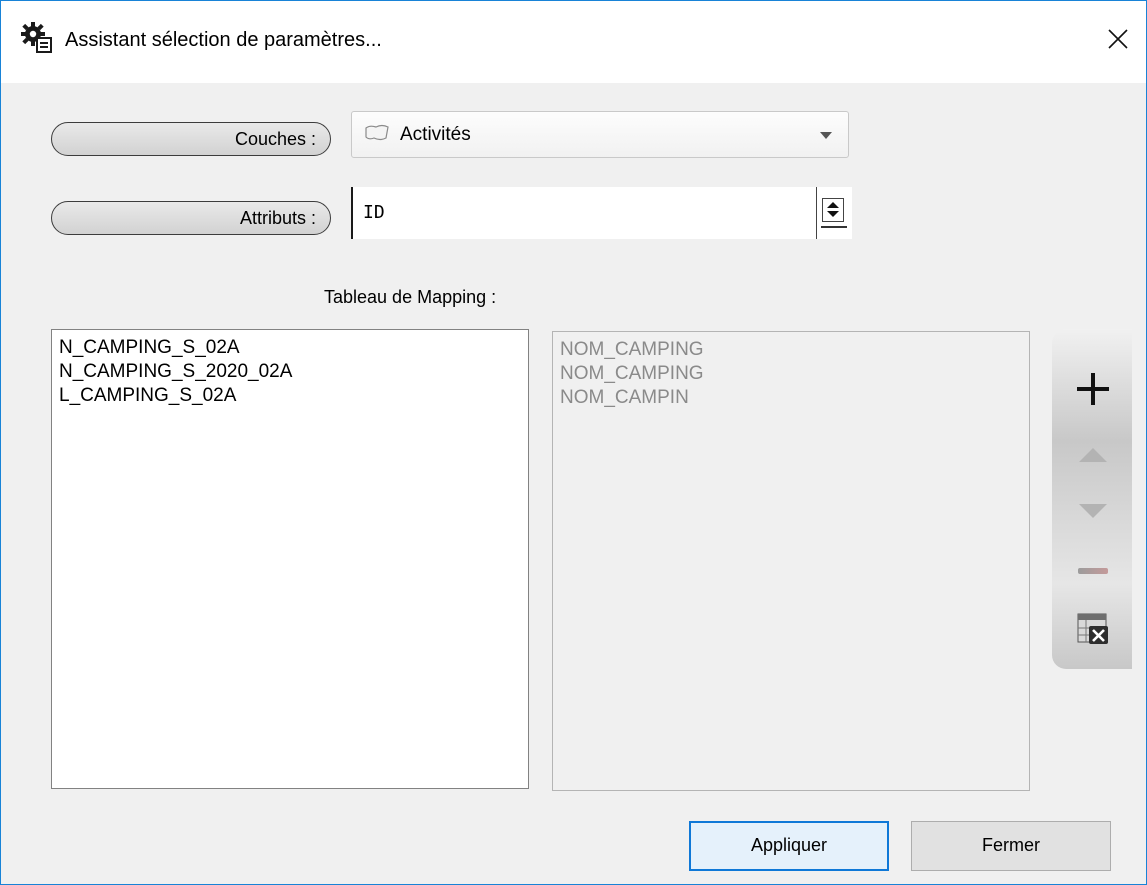  What do you see at coordinates (795, 845) in the screenshot?
I see `apply-label: ppliquer` at bounding box center [795, 845].